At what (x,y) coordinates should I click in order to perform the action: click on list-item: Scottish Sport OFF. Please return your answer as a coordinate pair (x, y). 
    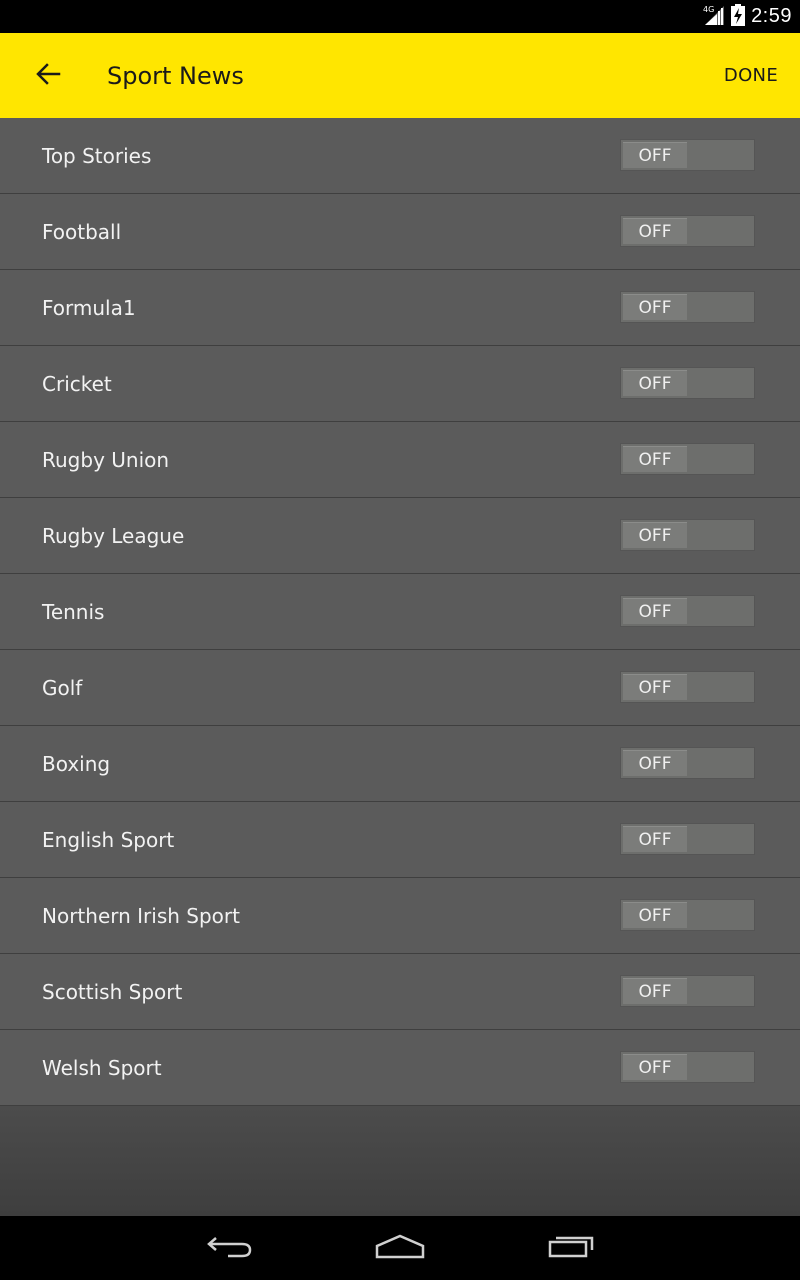
    Looking at the image, I should click on (400, 992).